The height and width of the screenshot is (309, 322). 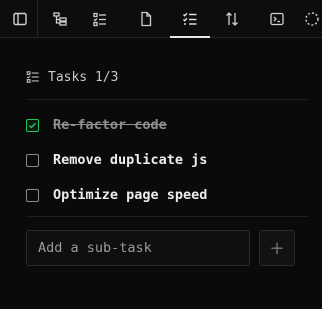 I want to click on terminal-tab, so click(x=277, y=18).